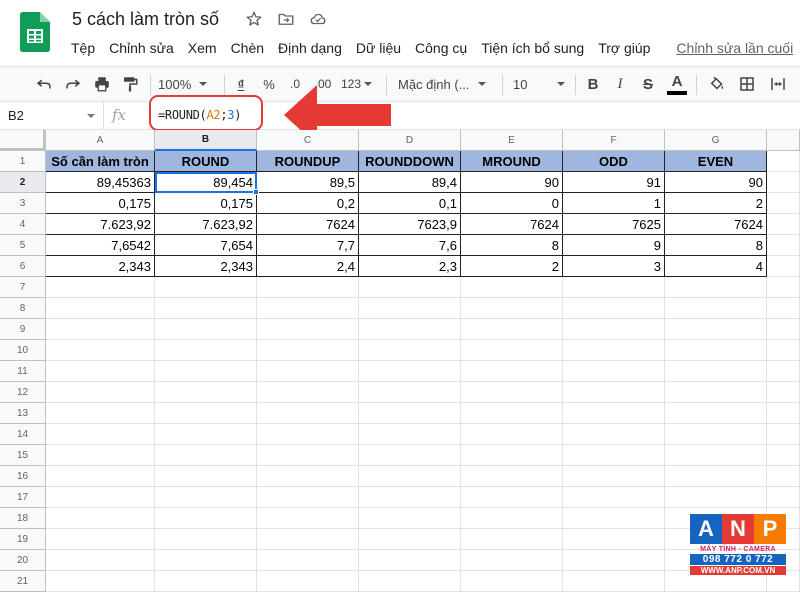 Image resolution: width=800 pixels, height=600 pixels. I want to click on cell-e10, so click(512, 350).